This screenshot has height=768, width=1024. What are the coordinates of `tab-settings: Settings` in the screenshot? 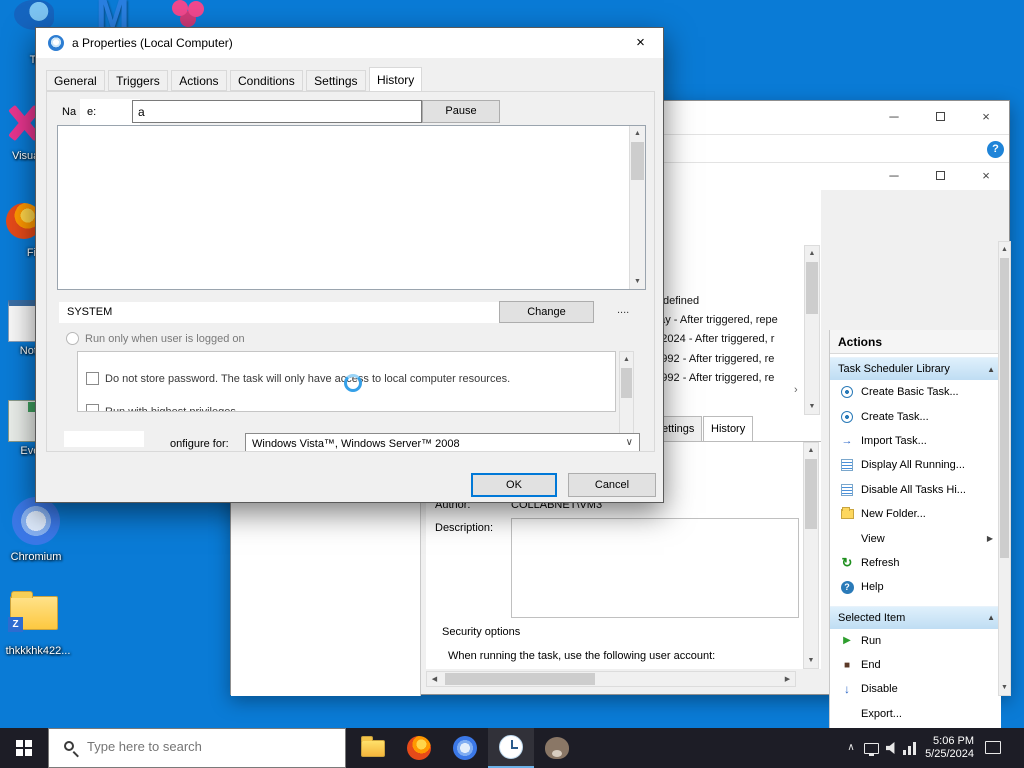 It's located at (336, 80).